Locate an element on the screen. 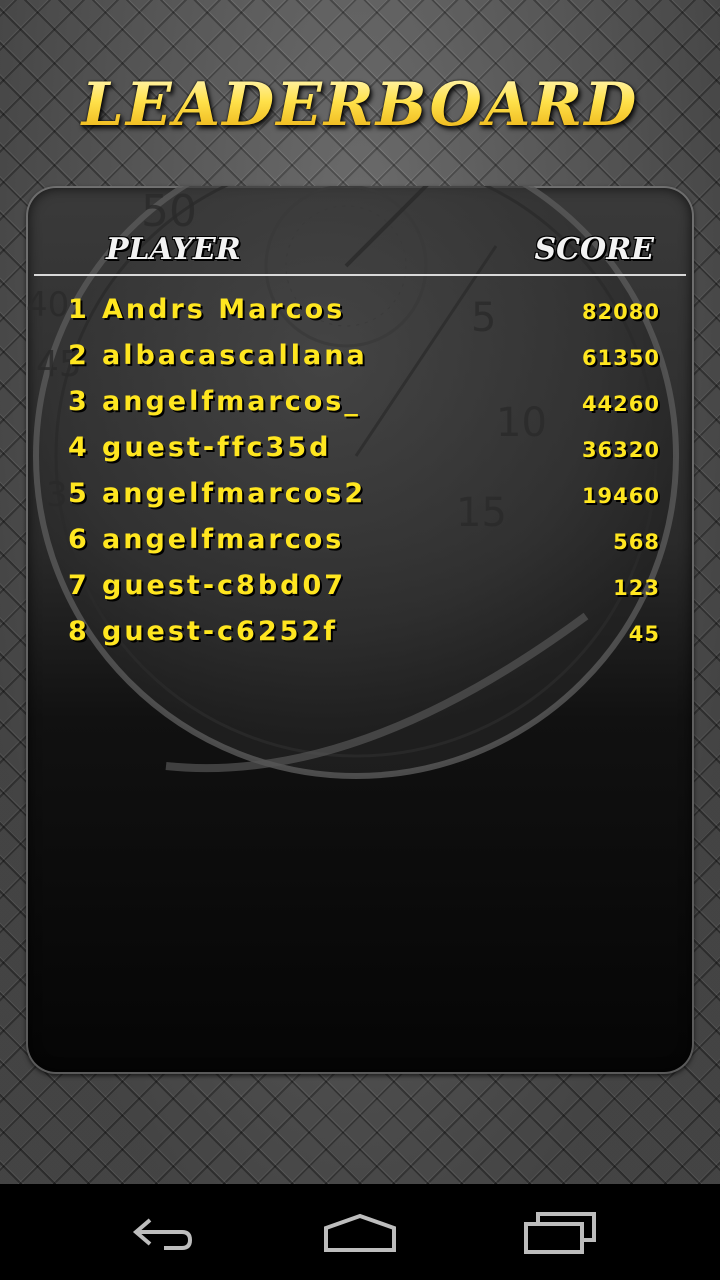 The image size is (720, 1280). rank-number: 7 is located at coordinates (77, 585).